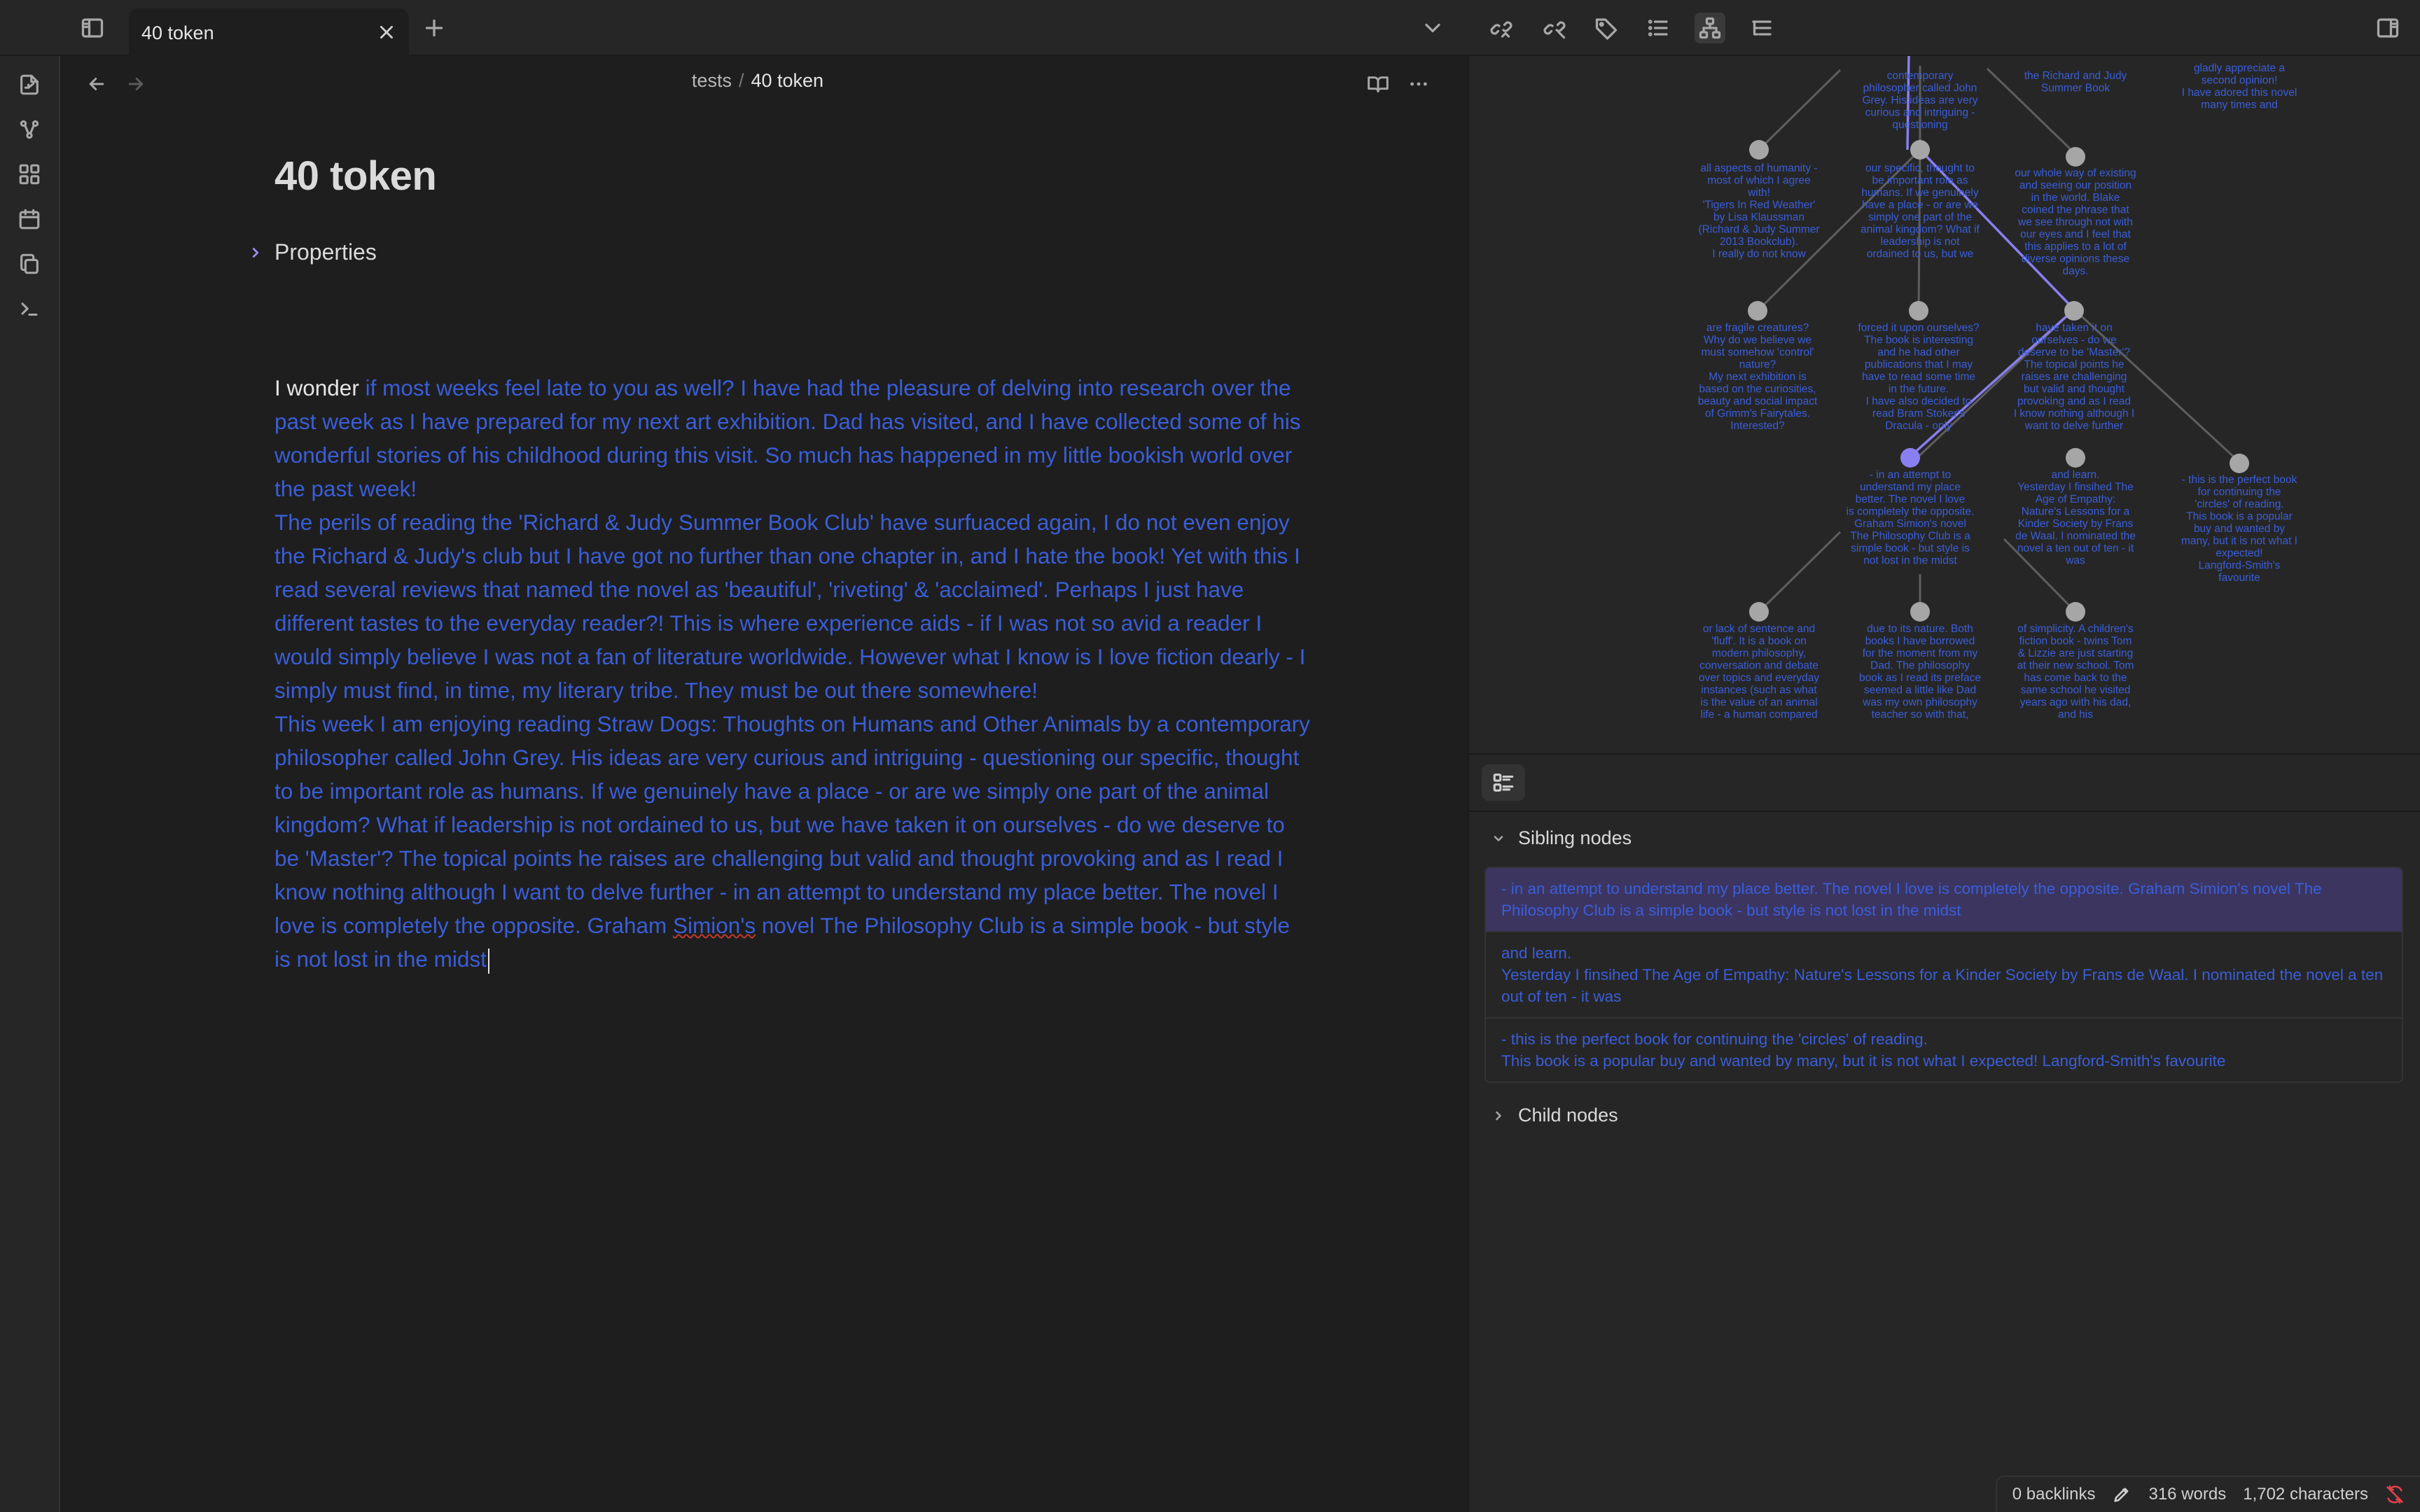 The height and width of the screenshot is (1512, 2420). I want to click on breadcrumb-current: 40 token, so click(787, 80).